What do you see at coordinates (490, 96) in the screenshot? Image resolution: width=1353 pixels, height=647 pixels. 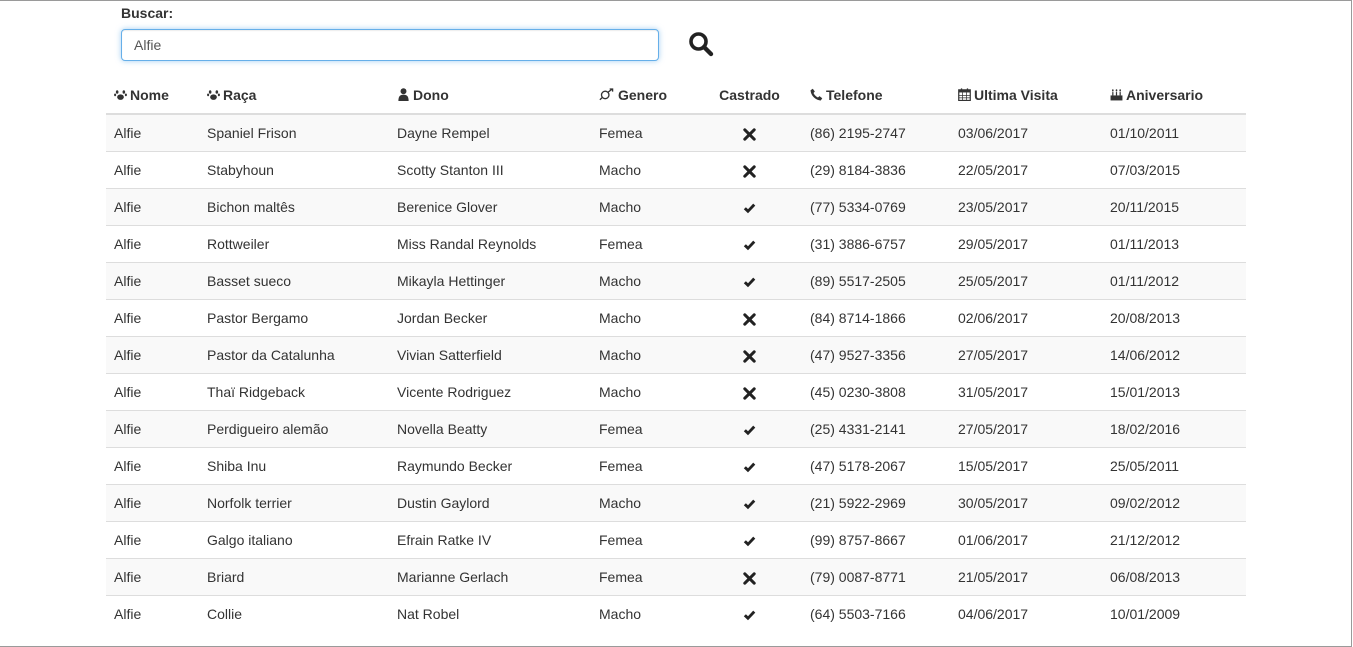 I see `column-header-dono: Dono` at bounding box center [490, 96].